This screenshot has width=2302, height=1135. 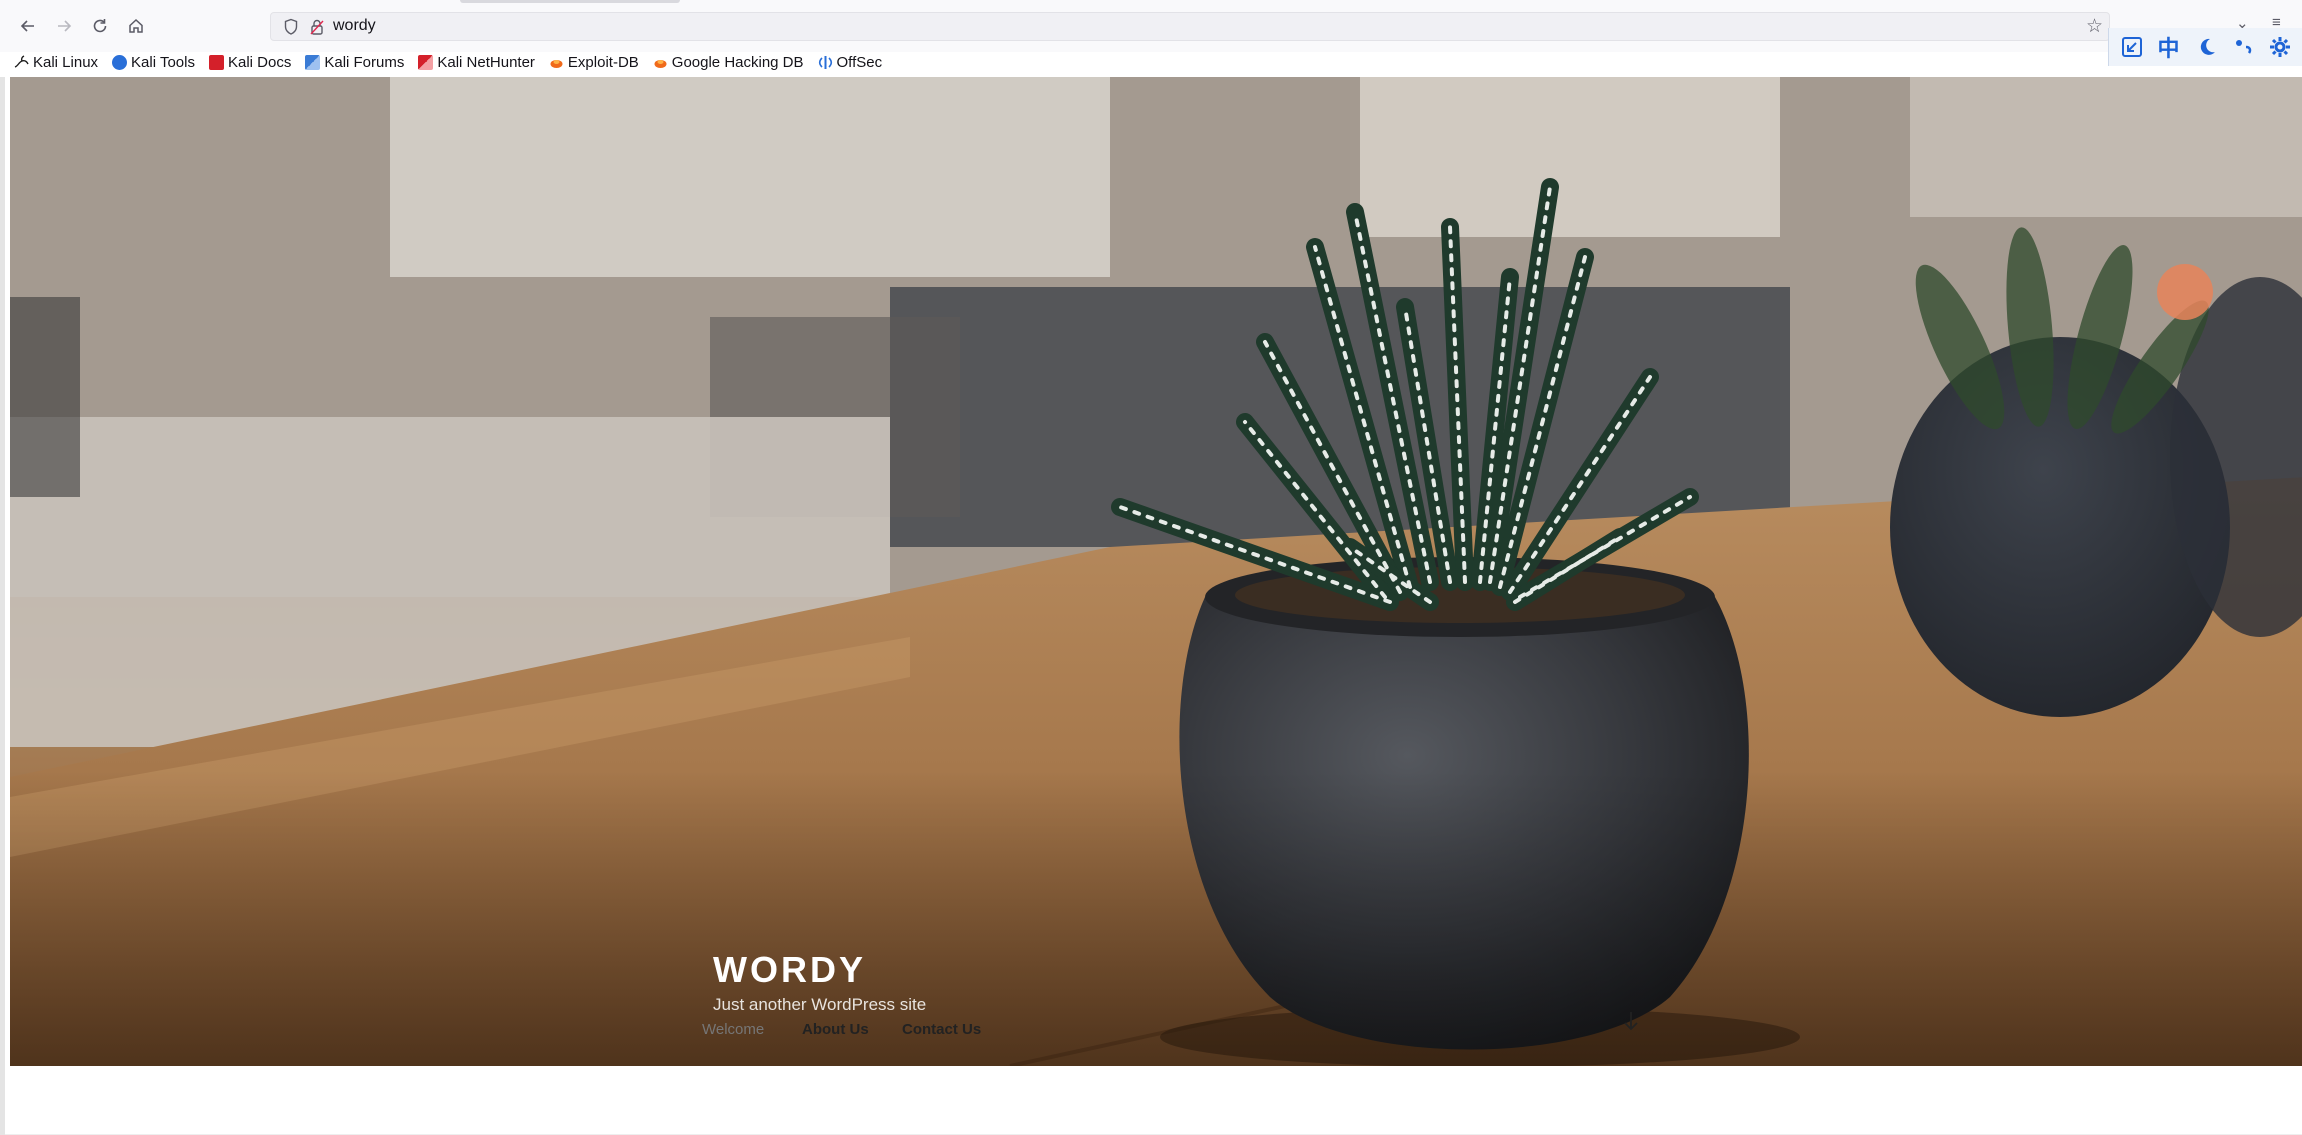 I want to click on bookmark-offsec: OffSec, so click(x=850, y=62).